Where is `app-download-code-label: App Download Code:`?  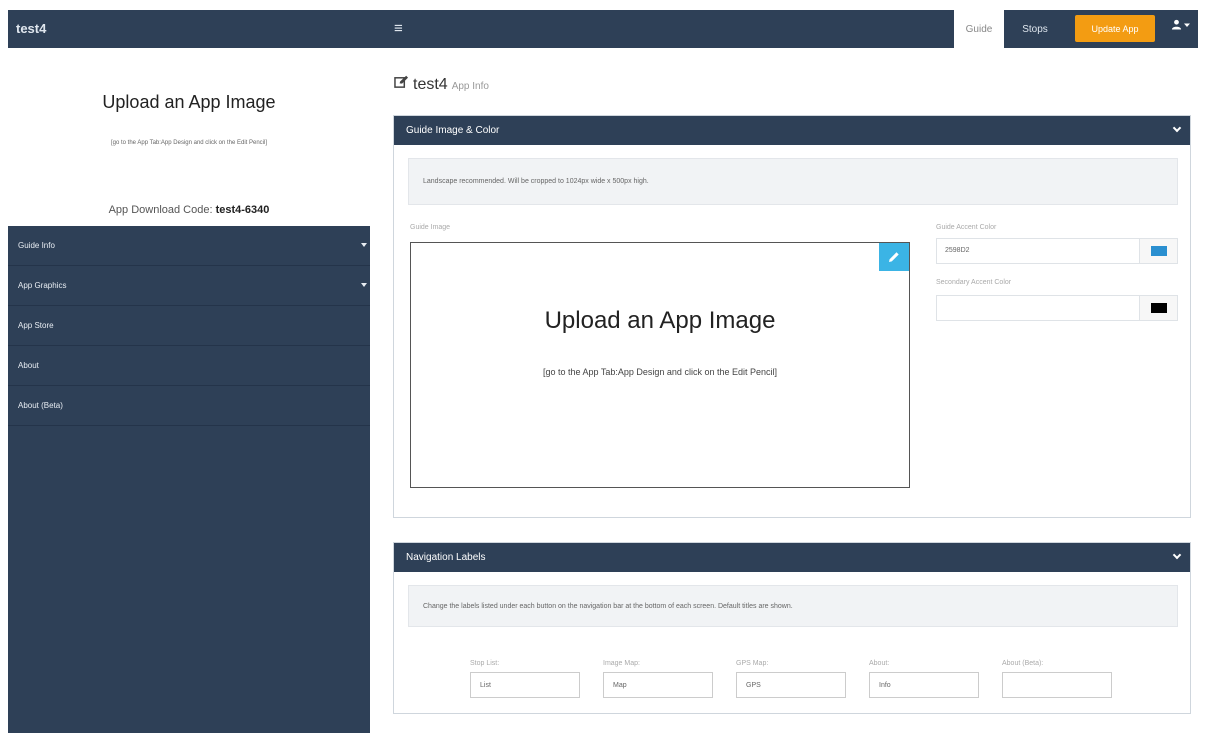
app-download-code-label: App Download Code: is located at coordinates (160, 210).